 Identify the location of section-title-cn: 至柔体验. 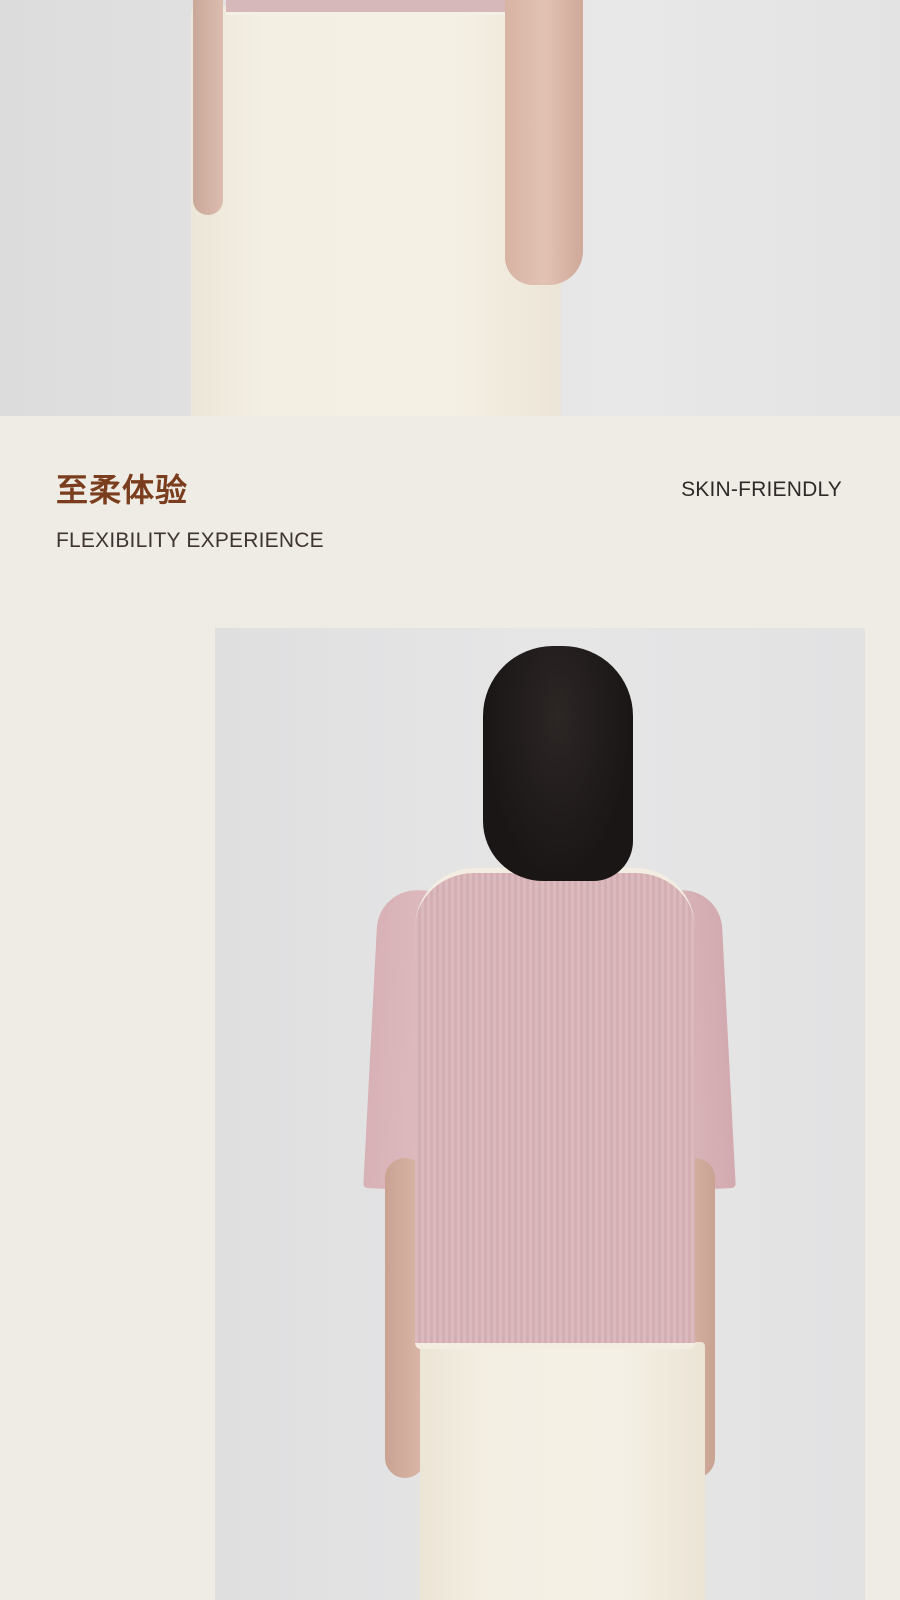
(122, 490).